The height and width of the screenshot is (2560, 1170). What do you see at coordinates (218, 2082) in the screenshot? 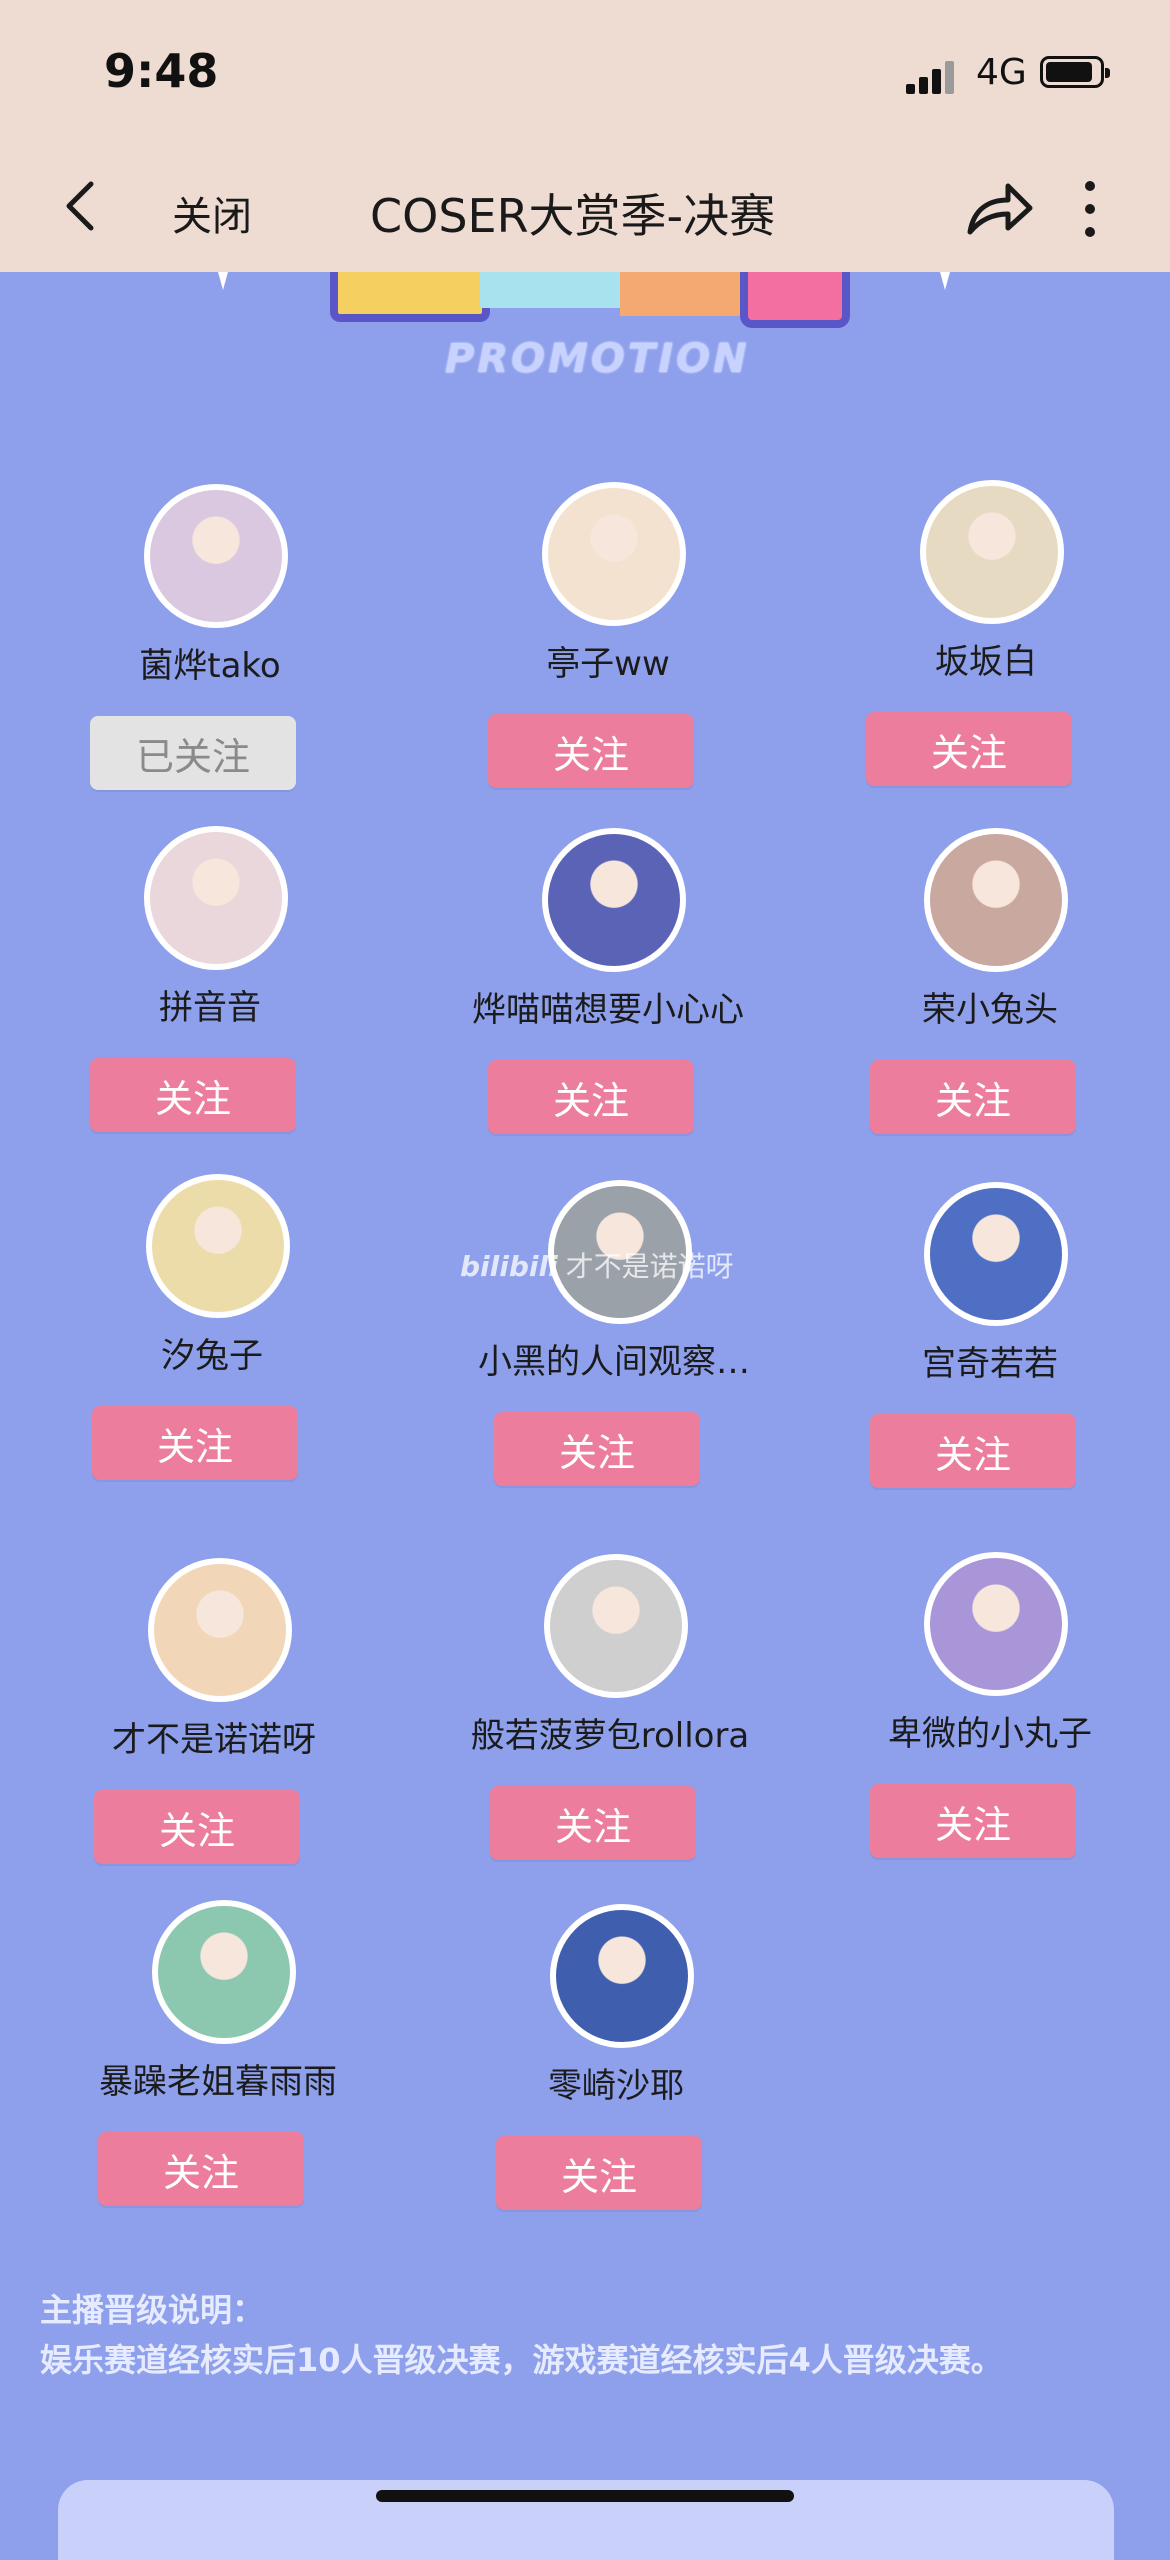
I see `streamer-name: 暴躁老姐暮雨雨` at bounding box center [218, 2082].